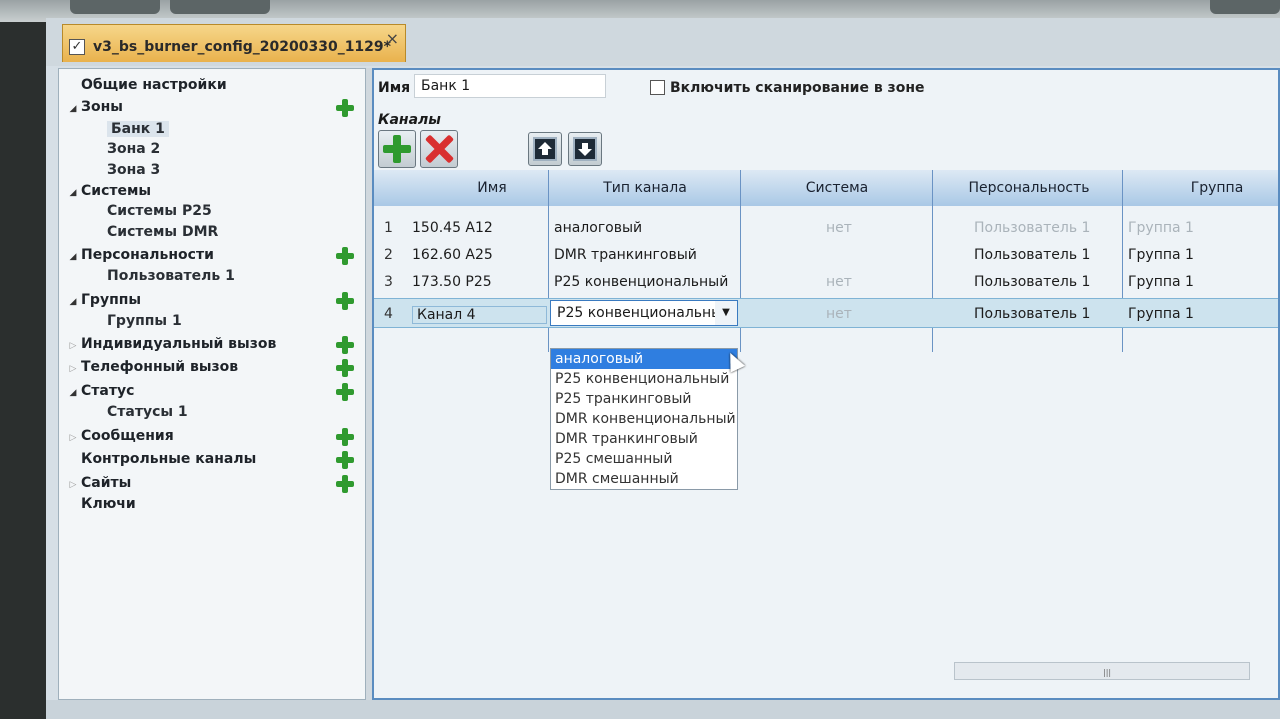 This screenshot has height=719, width=1280. Describe the element at coordinates (1245, 7) in the screenshot. I see `window-control` at that location.